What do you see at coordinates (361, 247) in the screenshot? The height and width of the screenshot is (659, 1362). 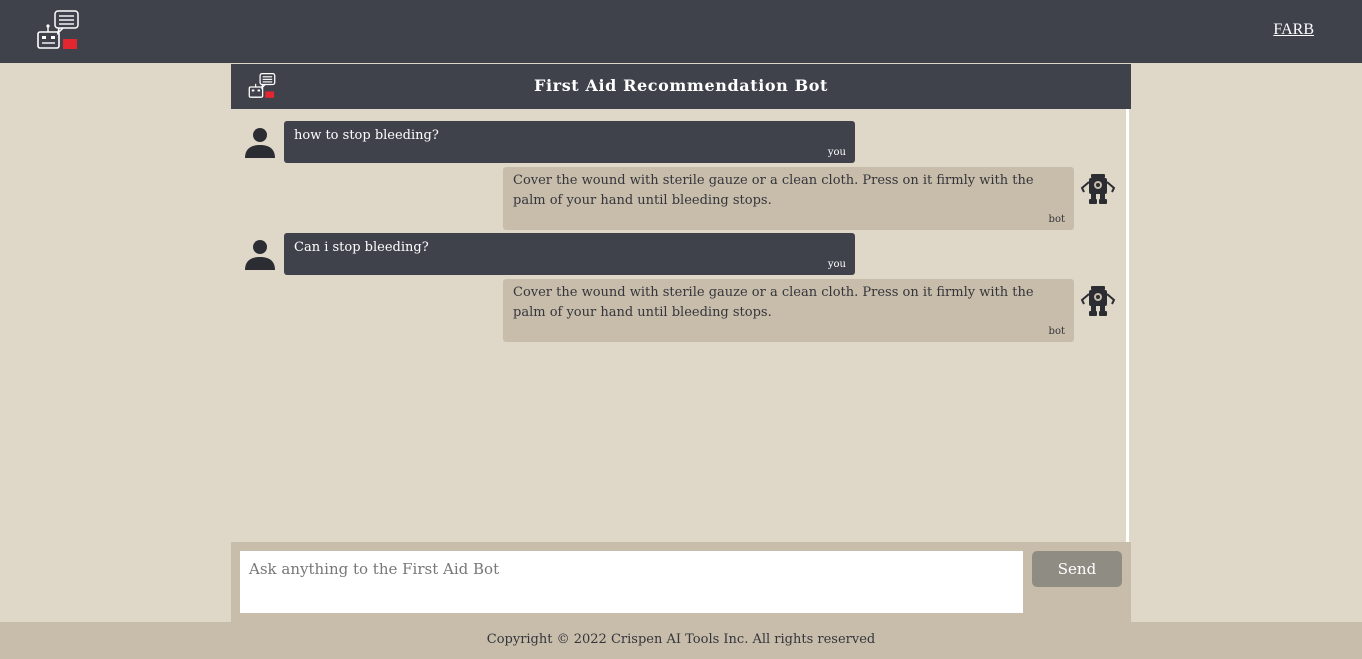 I see `message-text: Can i stop bleeding?` at bounding box center [361, 247].